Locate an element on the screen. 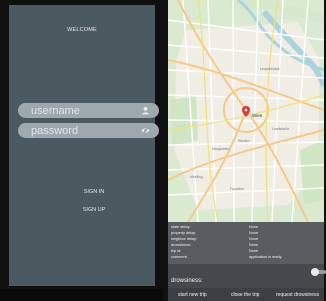  username-field is located at coordinates (88, 110).